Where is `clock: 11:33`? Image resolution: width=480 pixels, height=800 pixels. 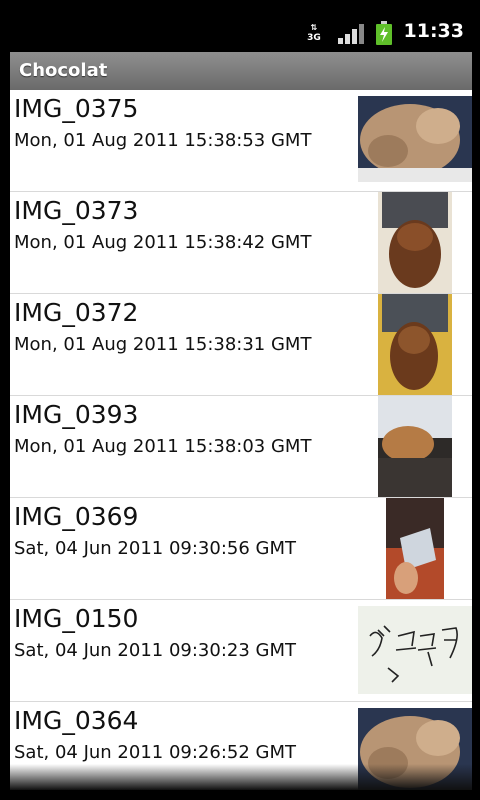 clock: 11:33 is located at coordinates (433, 31).